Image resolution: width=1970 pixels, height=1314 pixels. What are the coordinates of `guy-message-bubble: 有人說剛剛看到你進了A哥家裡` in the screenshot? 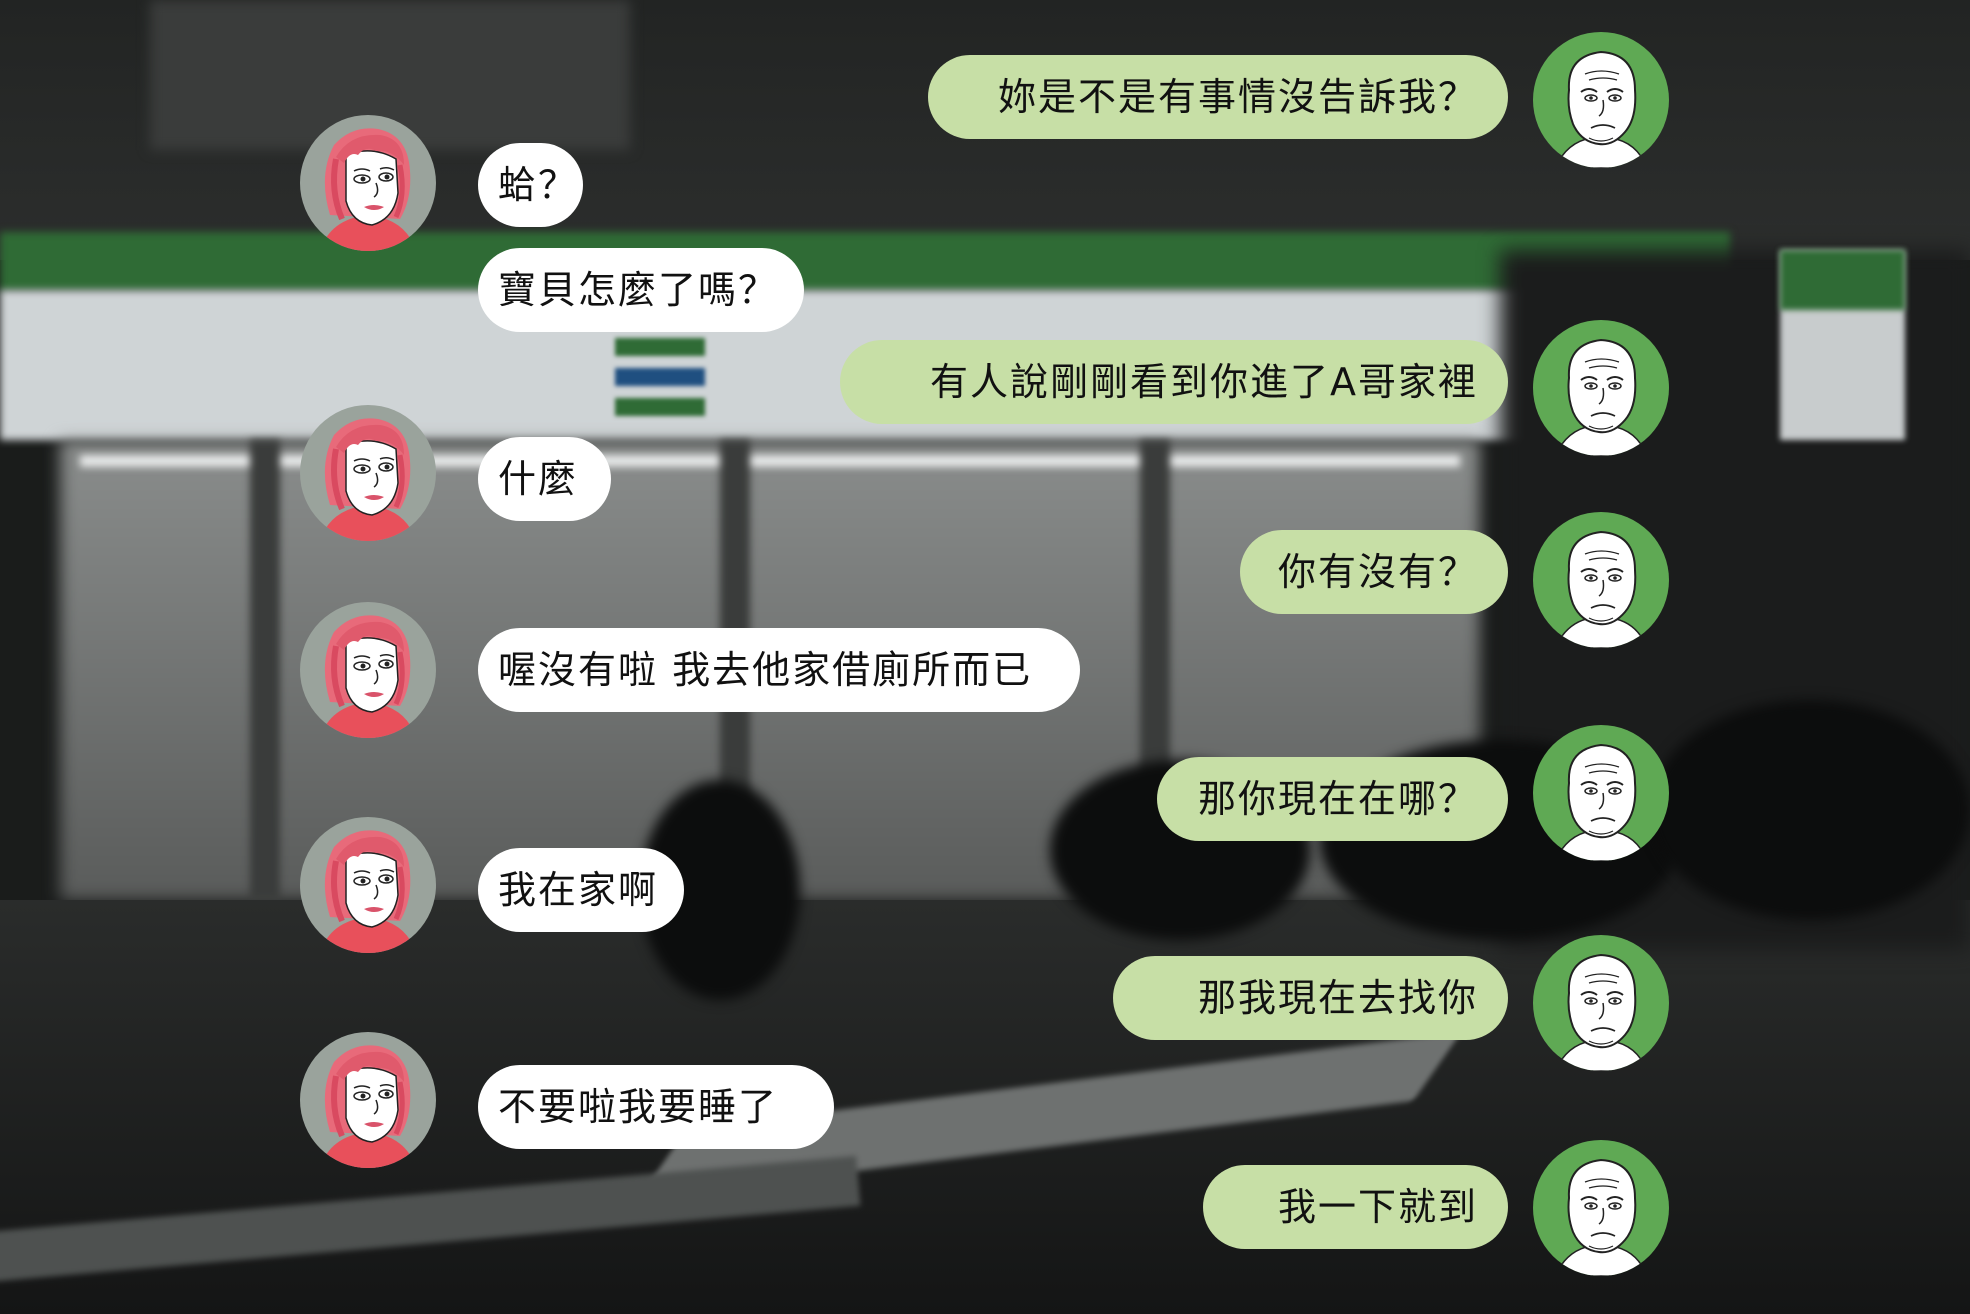 It's located at (1174, 382).